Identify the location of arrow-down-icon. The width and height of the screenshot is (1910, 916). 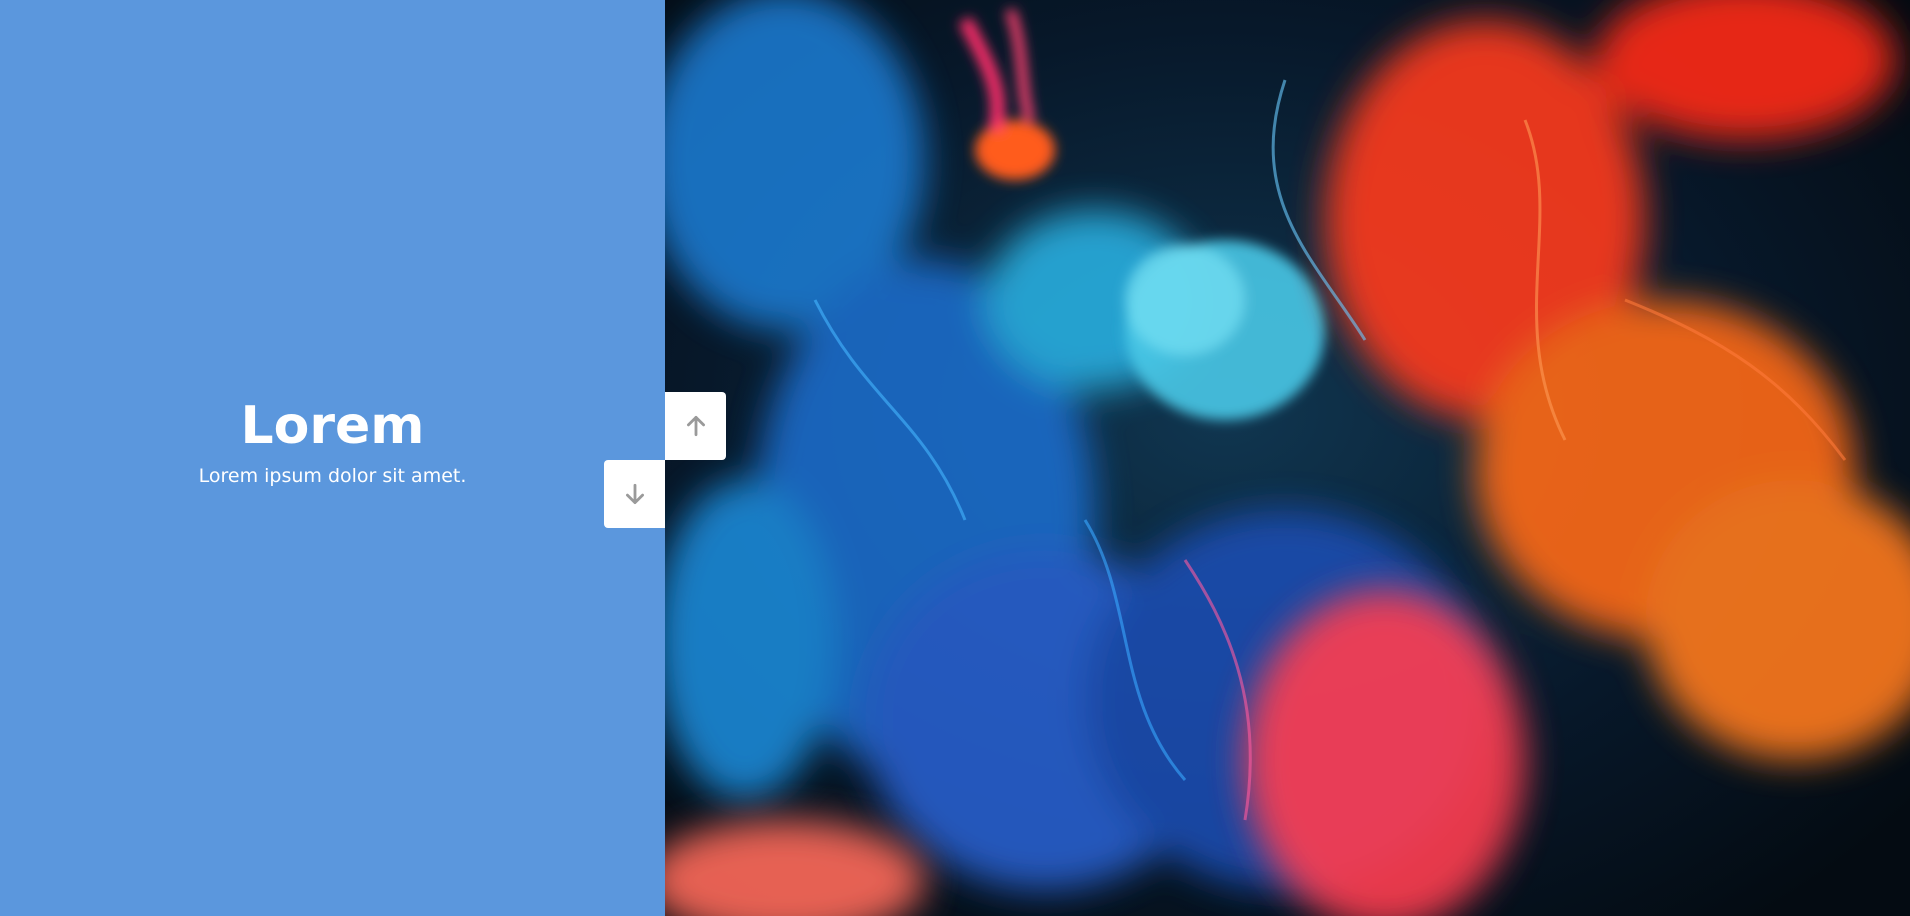
(634, 494).